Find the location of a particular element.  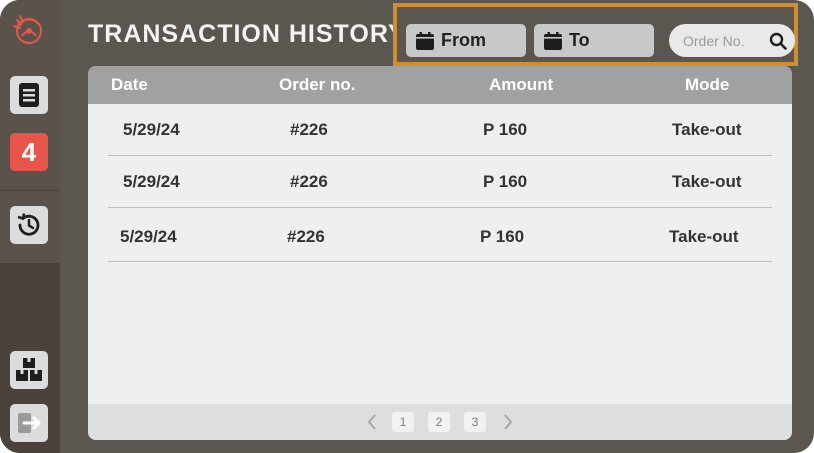

orders-button is located at coordinates (29, 95).